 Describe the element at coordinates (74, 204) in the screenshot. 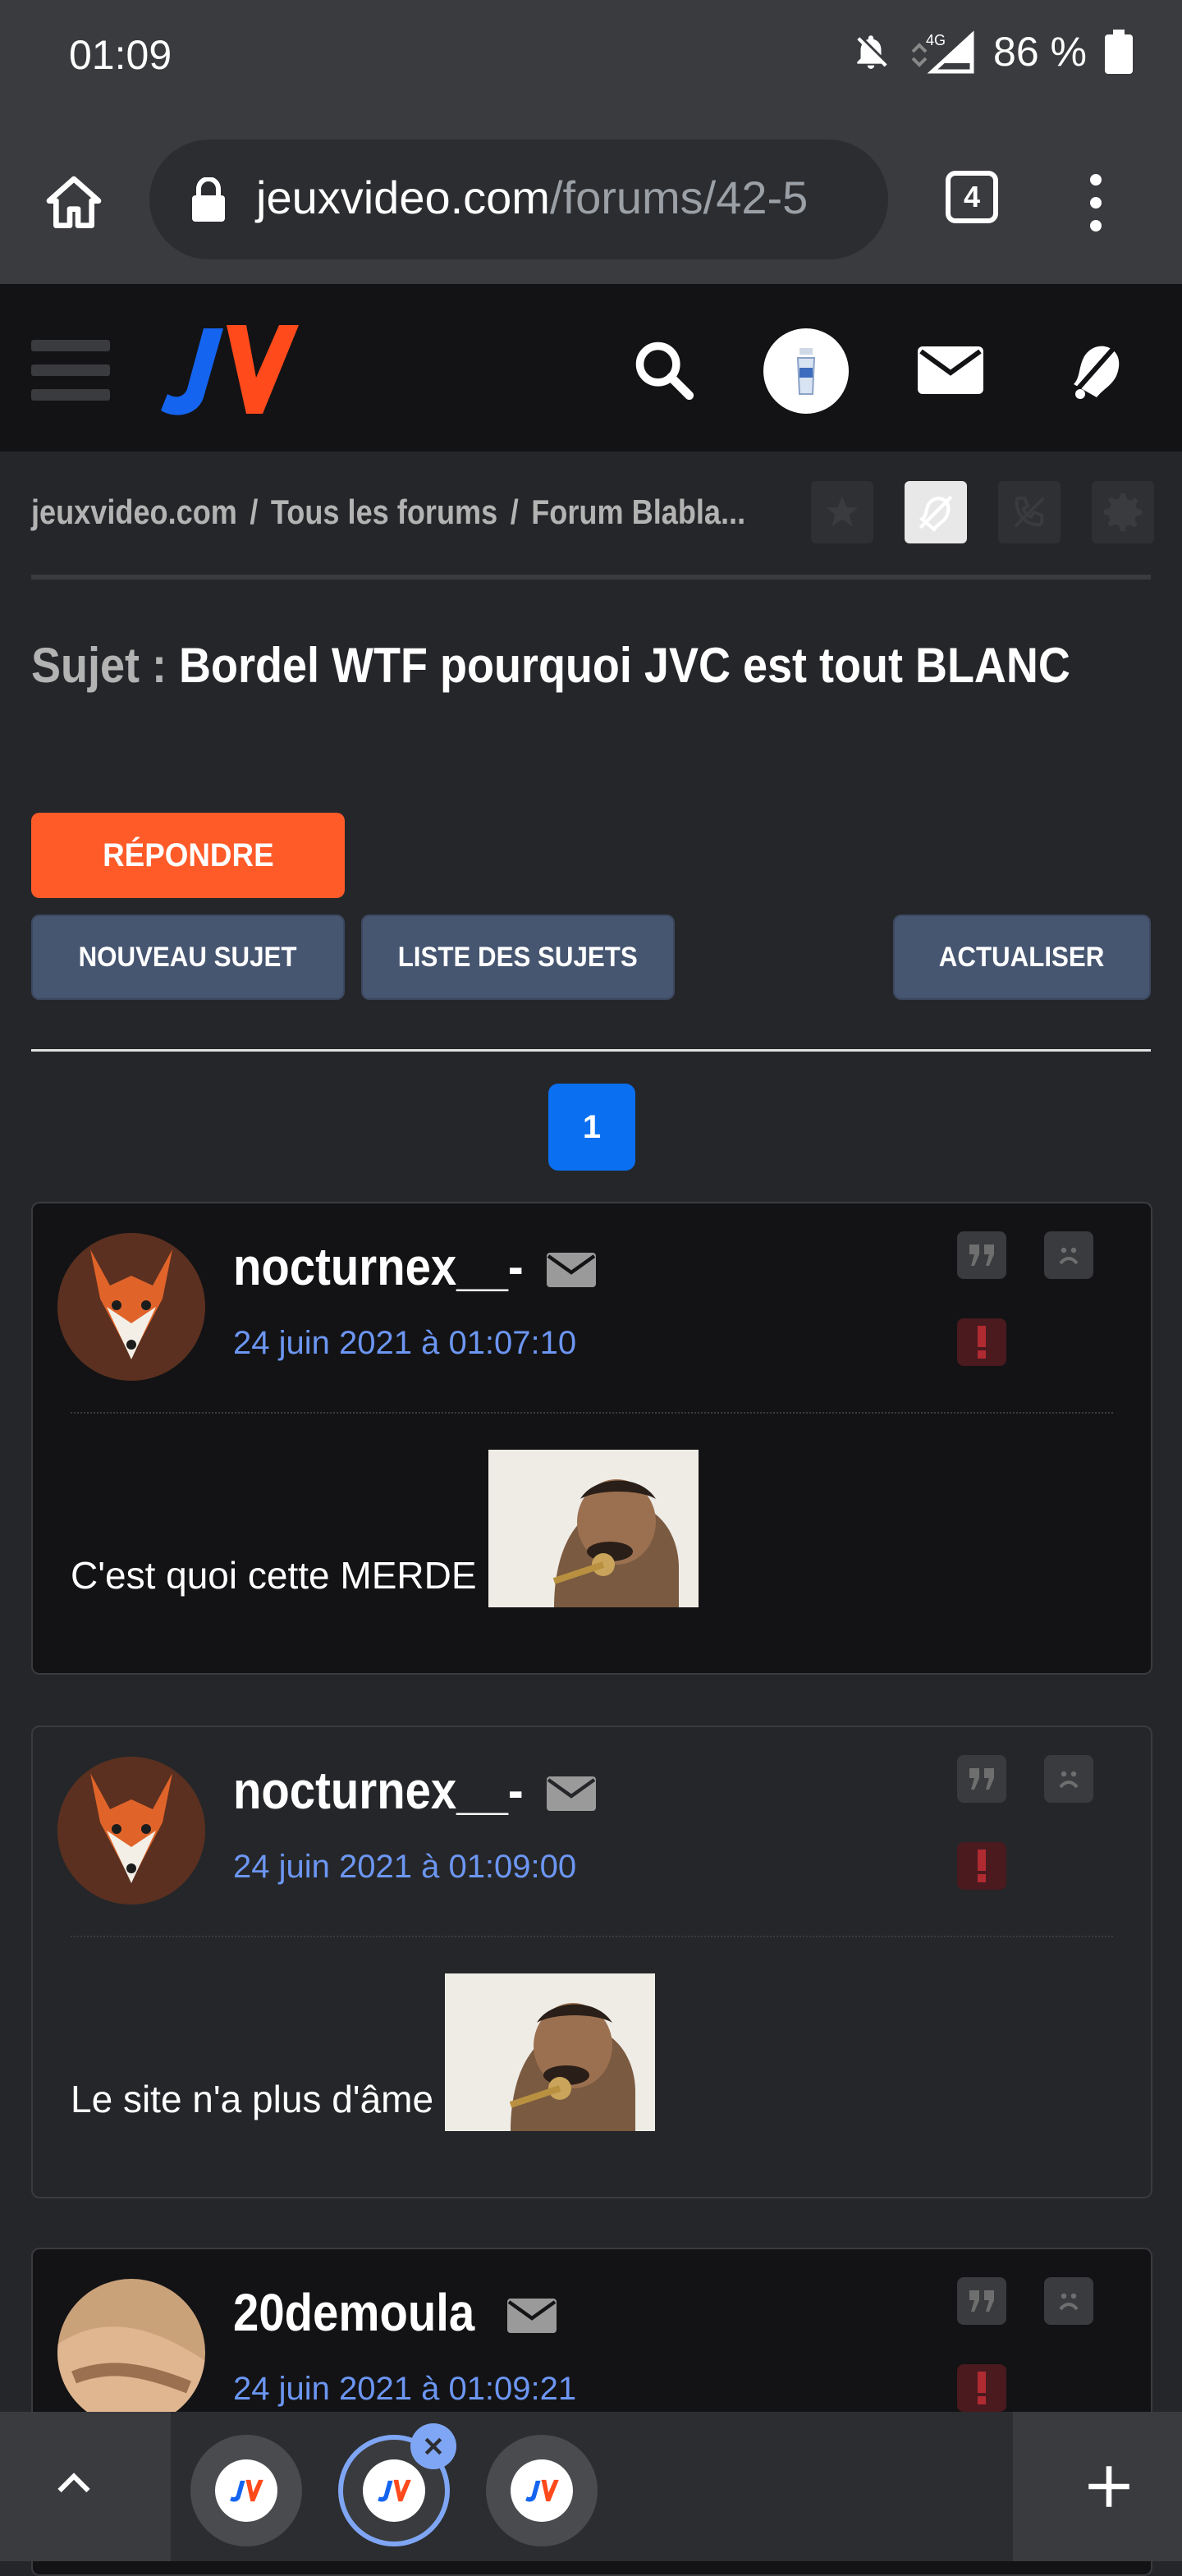

I see `home-icon` at that location.